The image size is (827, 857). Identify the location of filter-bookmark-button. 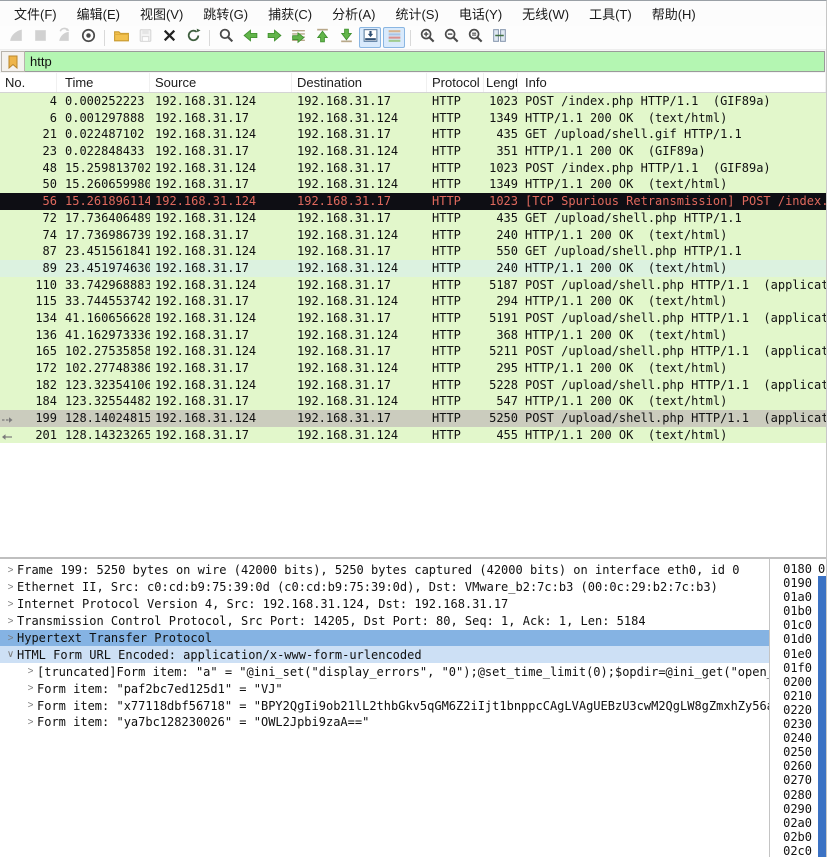
(13, 61).